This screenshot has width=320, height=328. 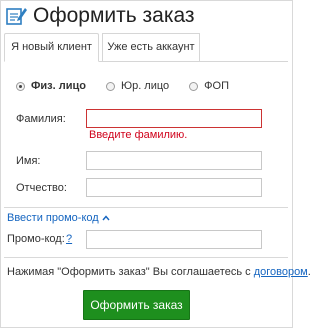 What do you see at coordinates (17, 16) in the screenshot?
I see `edit-order-icon` at bounding box center [17, 16].